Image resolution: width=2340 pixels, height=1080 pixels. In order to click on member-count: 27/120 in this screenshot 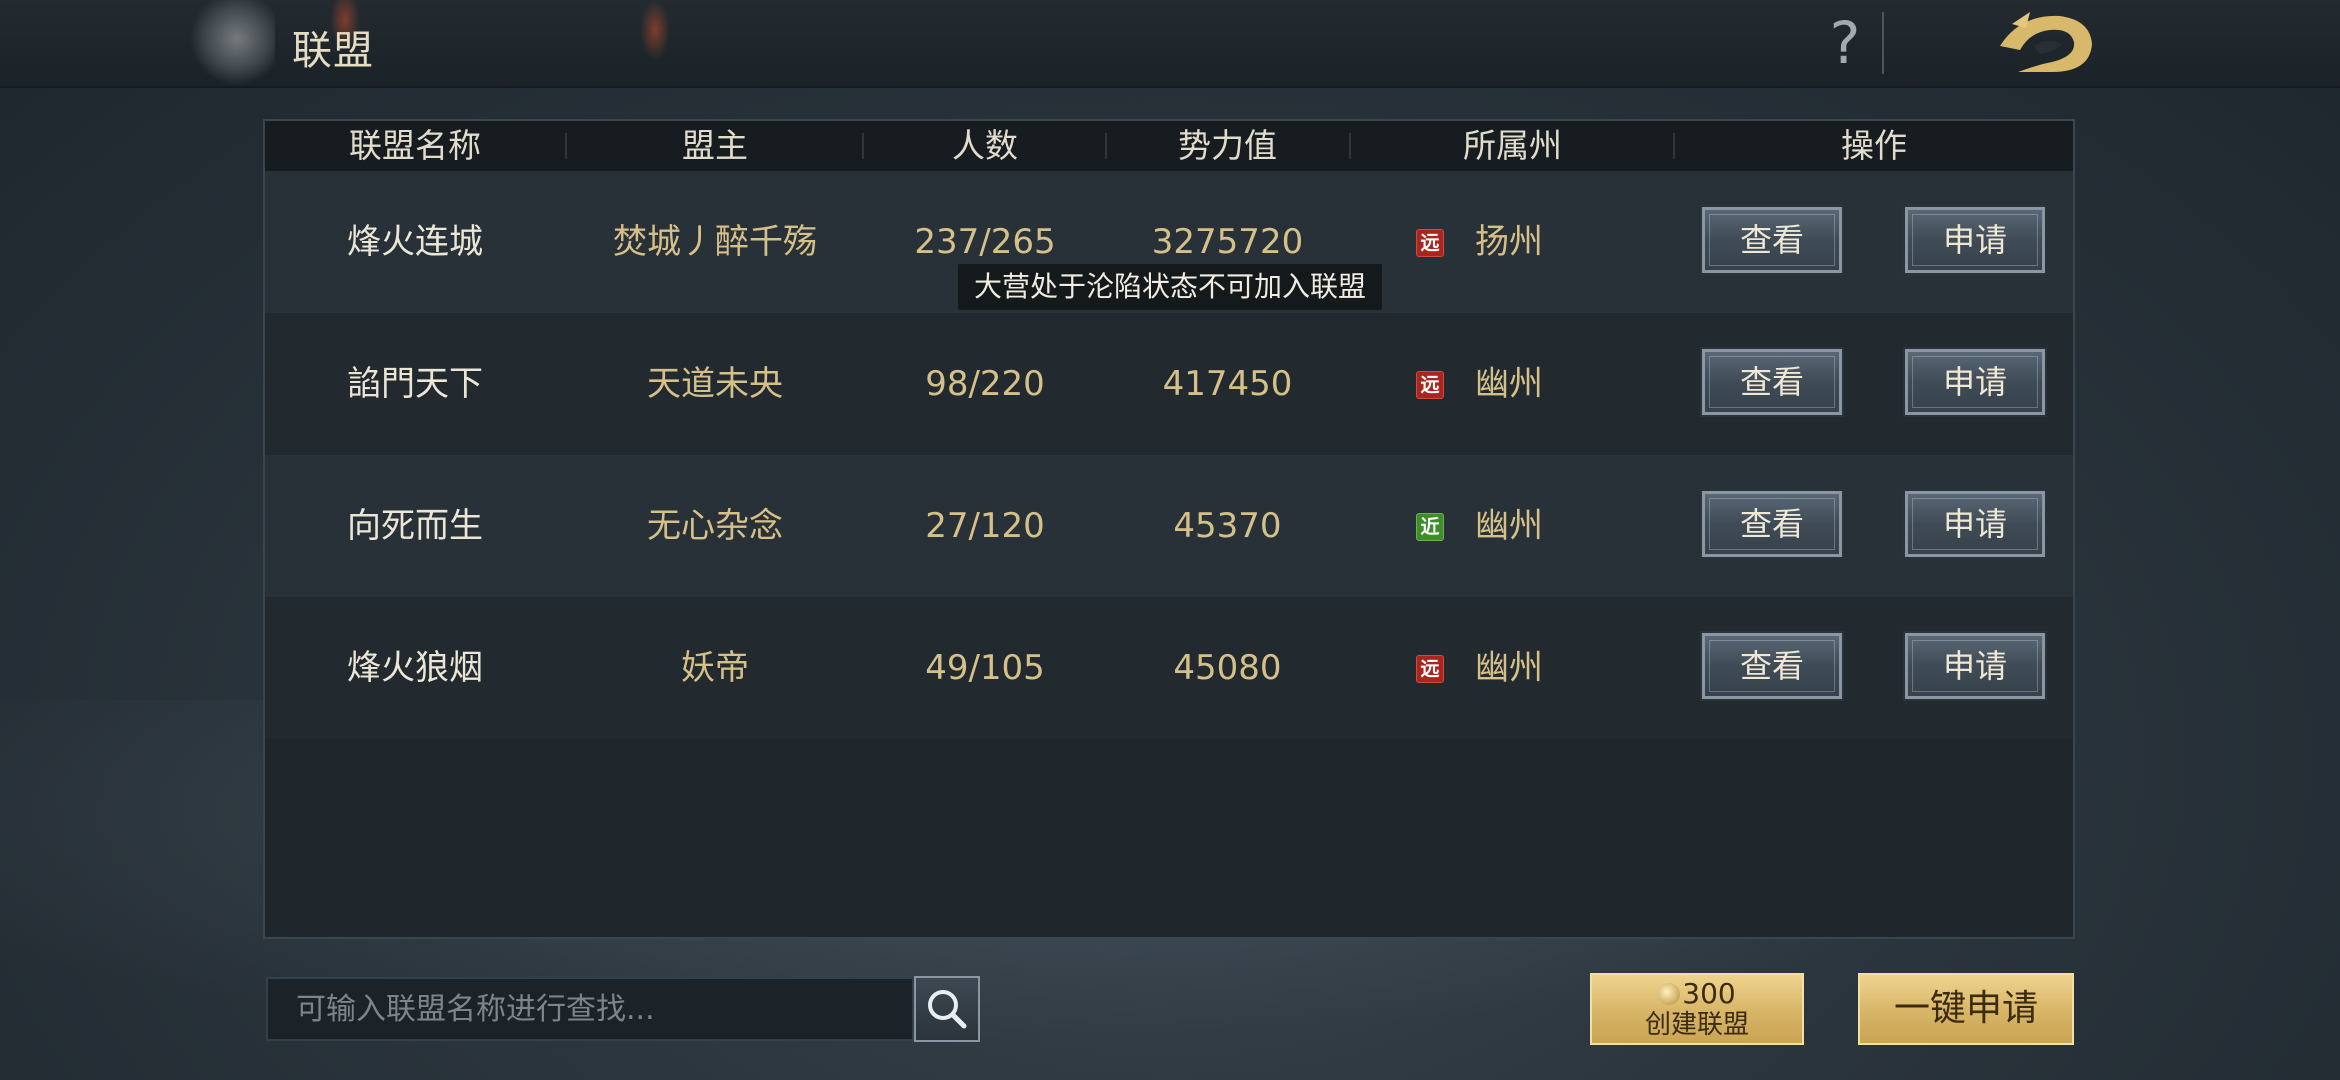, I will do `click(985, 526)`.